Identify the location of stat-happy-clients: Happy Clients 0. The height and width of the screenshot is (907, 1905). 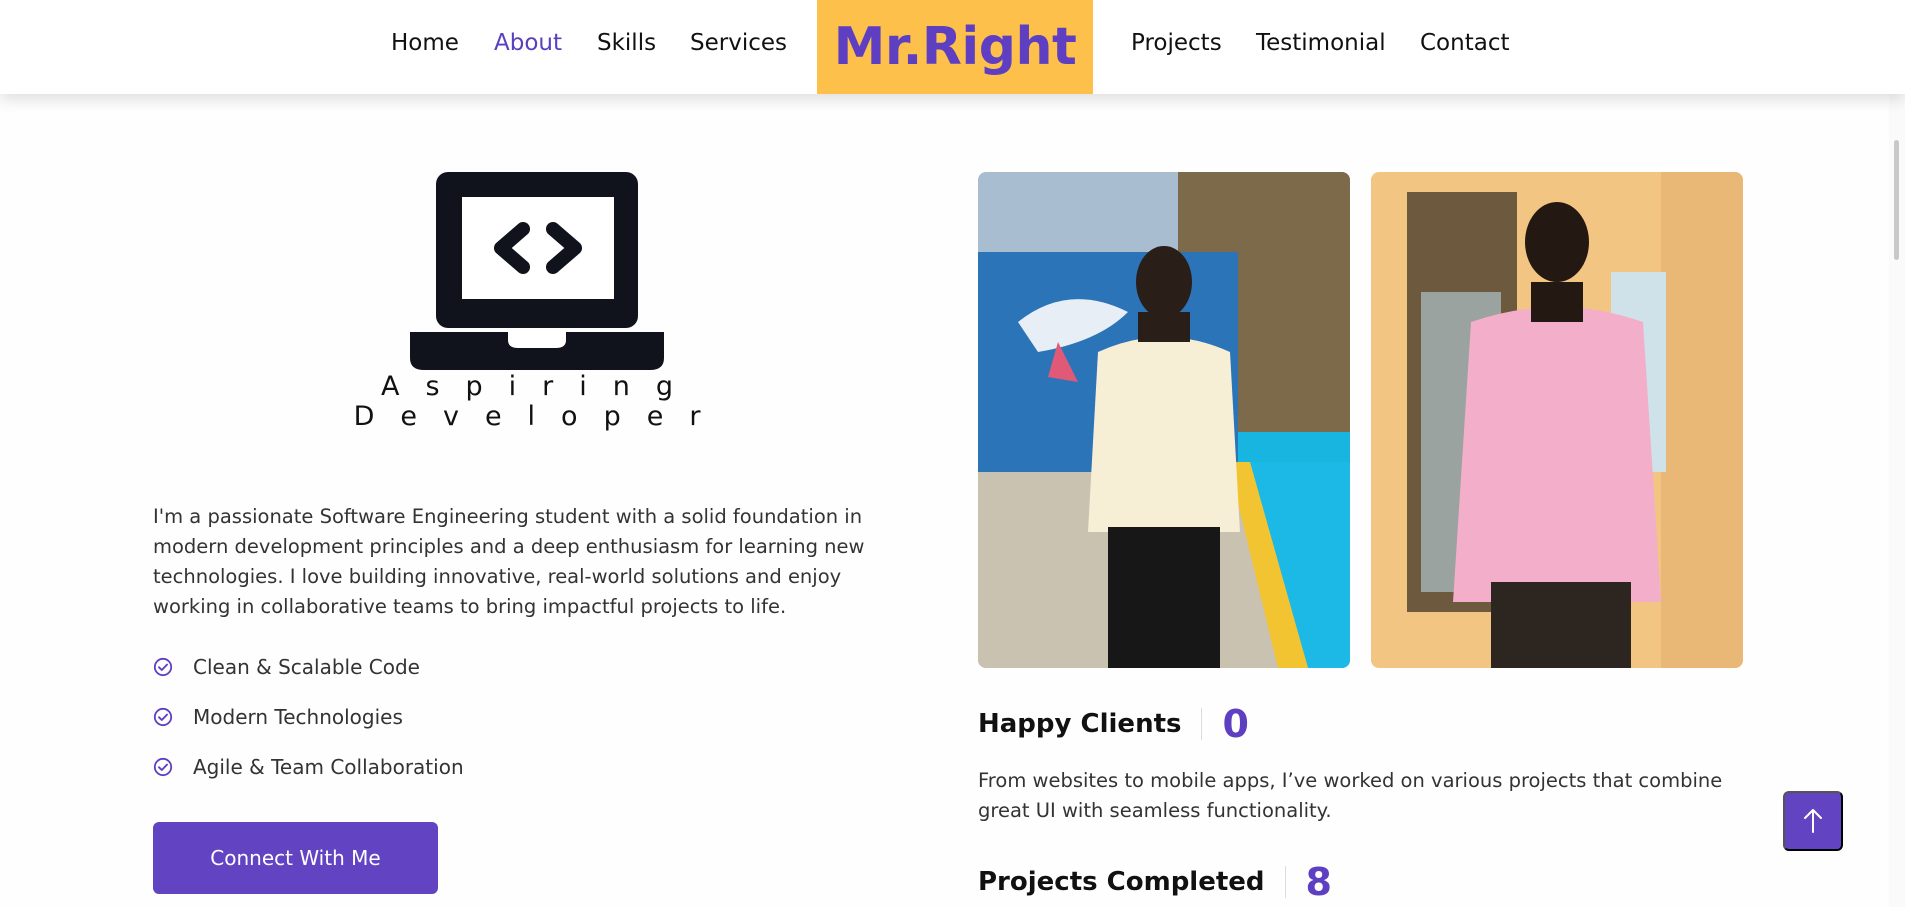
(1113, 724).